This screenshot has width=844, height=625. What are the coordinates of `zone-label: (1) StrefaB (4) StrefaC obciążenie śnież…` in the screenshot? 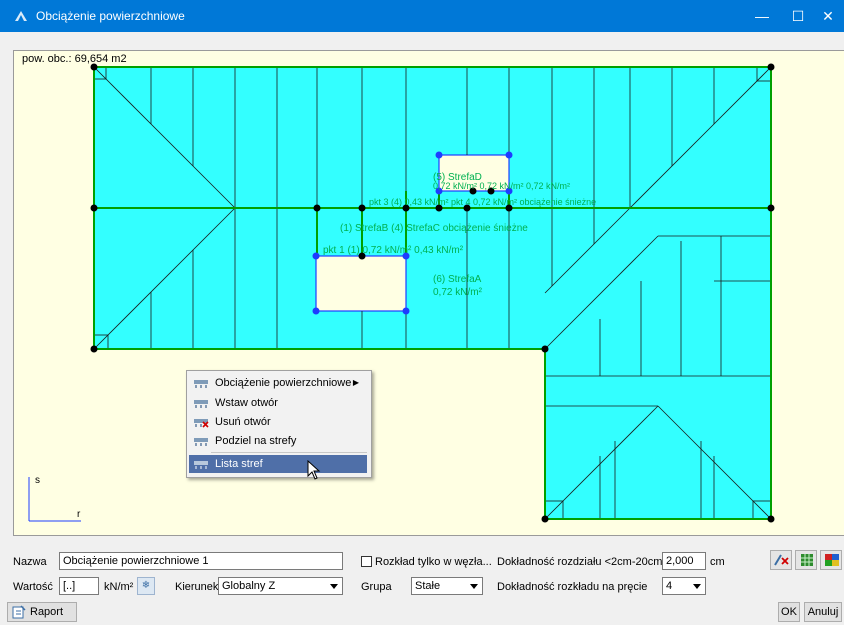 It's located at (434, 228).